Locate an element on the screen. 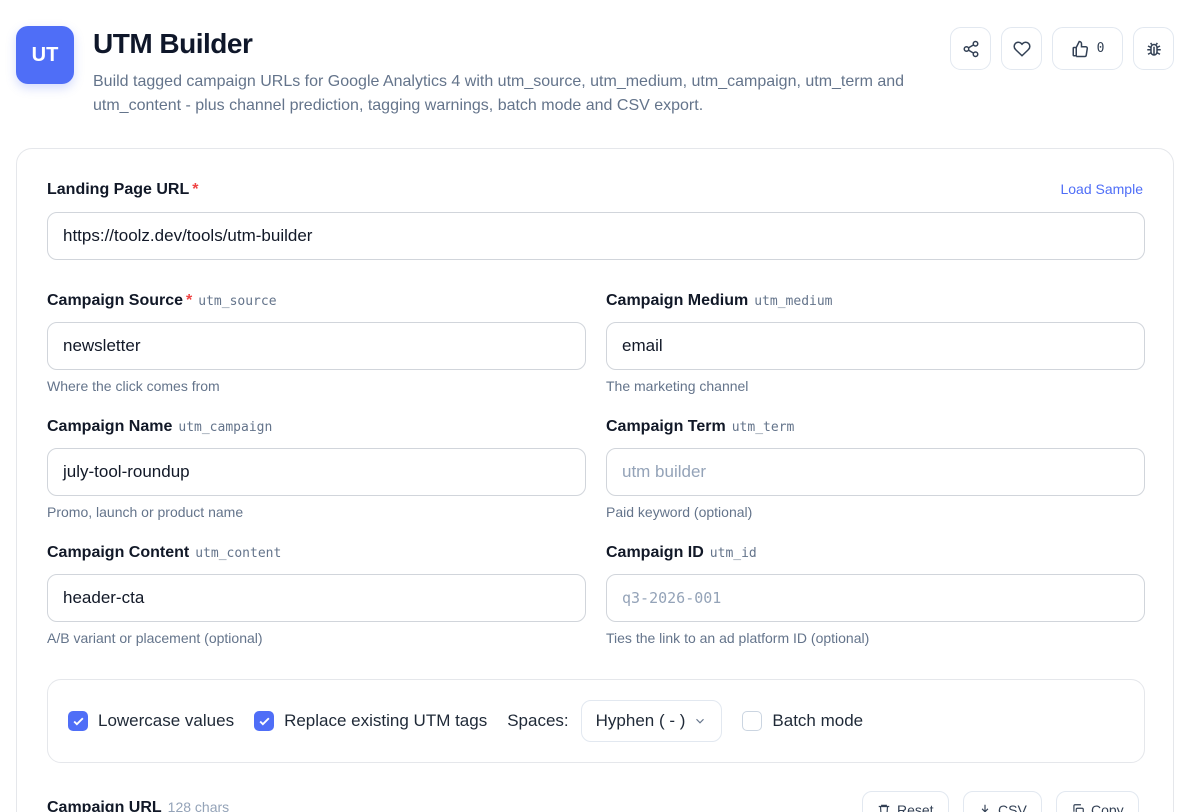 The height and width of the screenshot is (812, 1200). landing-url-label-text: Landing Page URL is located at coordinates (118, 189).